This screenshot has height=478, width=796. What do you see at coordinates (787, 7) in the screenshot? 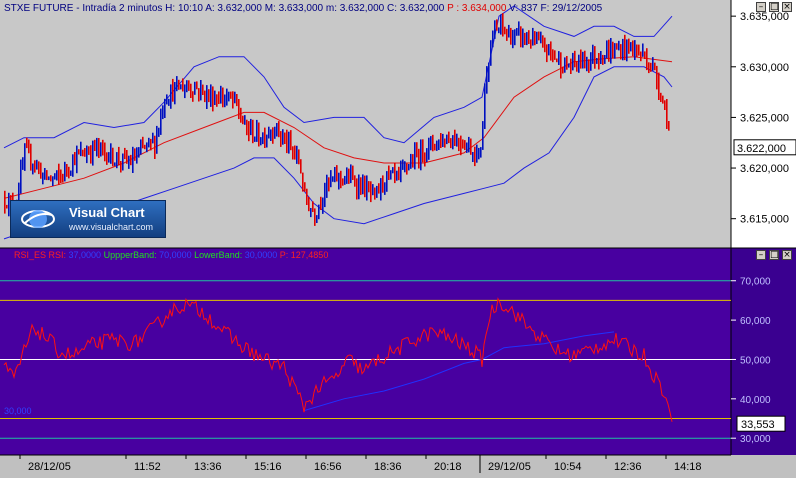
I see `close-button: ×` at bounding box center [787, 7].